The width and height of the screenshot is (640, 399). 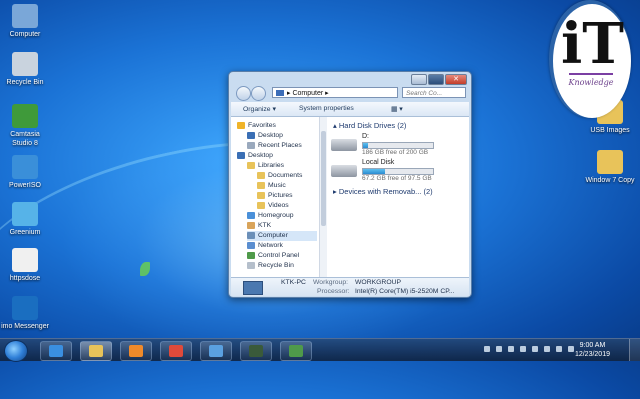 What do you see at coordinates (293, 282) in the screenshot?
I see `pc-name: KTK-PC` at bounding box center [293, 282].